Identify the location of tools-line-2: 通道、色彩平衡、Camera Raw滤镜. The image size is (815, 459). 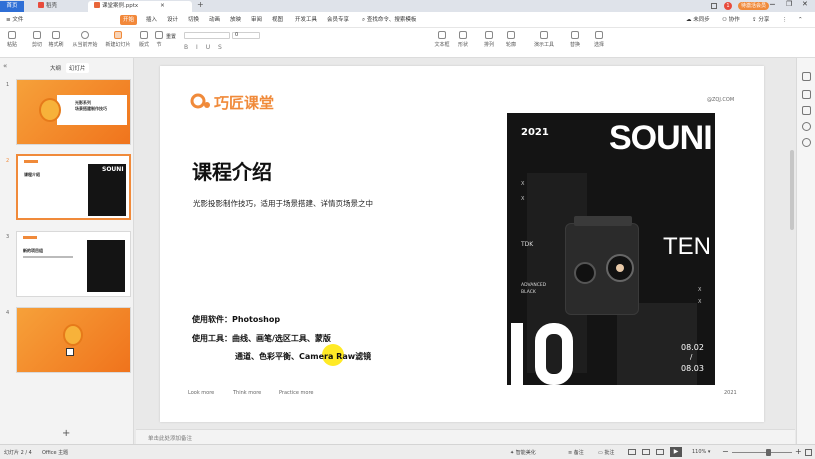
(303, 356).